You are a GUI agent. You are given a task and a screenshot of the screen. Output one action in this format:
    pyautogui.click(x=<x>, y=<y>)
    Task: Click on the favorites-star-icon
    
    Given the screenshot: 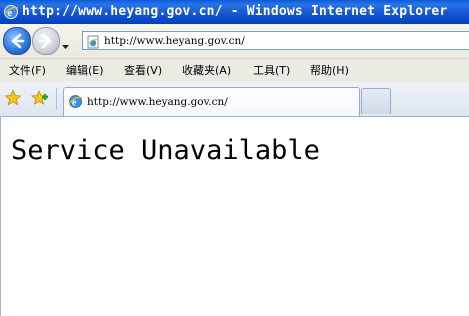 What is the action you would take?
    pyautogui.click(x=13, y=98)
    